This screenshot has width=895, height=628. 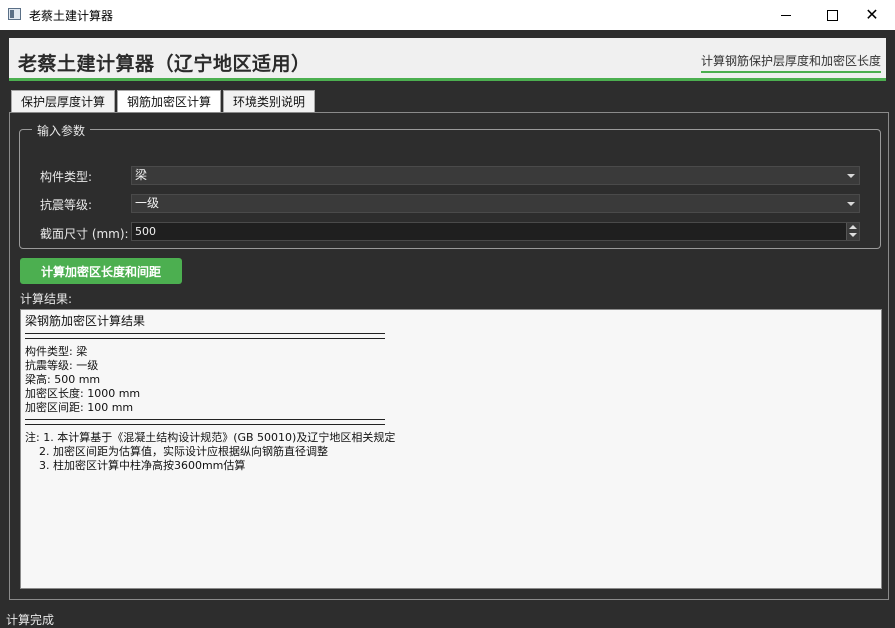 What do you see at coordinates (79, 407) in the screenshot?
I see `result-detail: 加密区间距: 100 mm` at bounding box center [79, 407].